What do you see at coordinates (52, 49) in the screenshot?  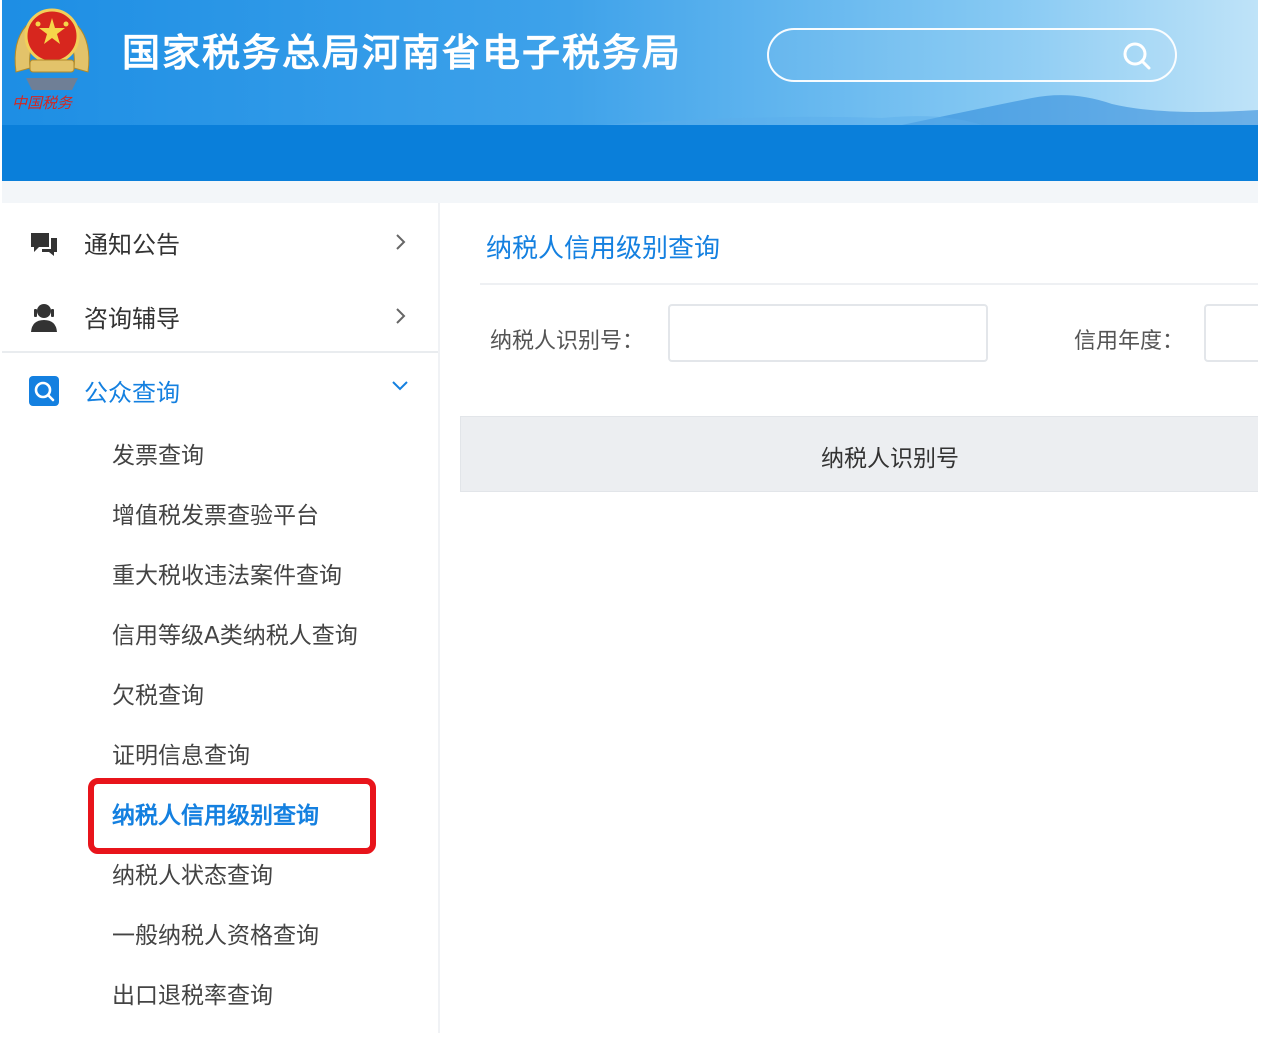 I see `emblem-icon` at bounding box center [52, 49].